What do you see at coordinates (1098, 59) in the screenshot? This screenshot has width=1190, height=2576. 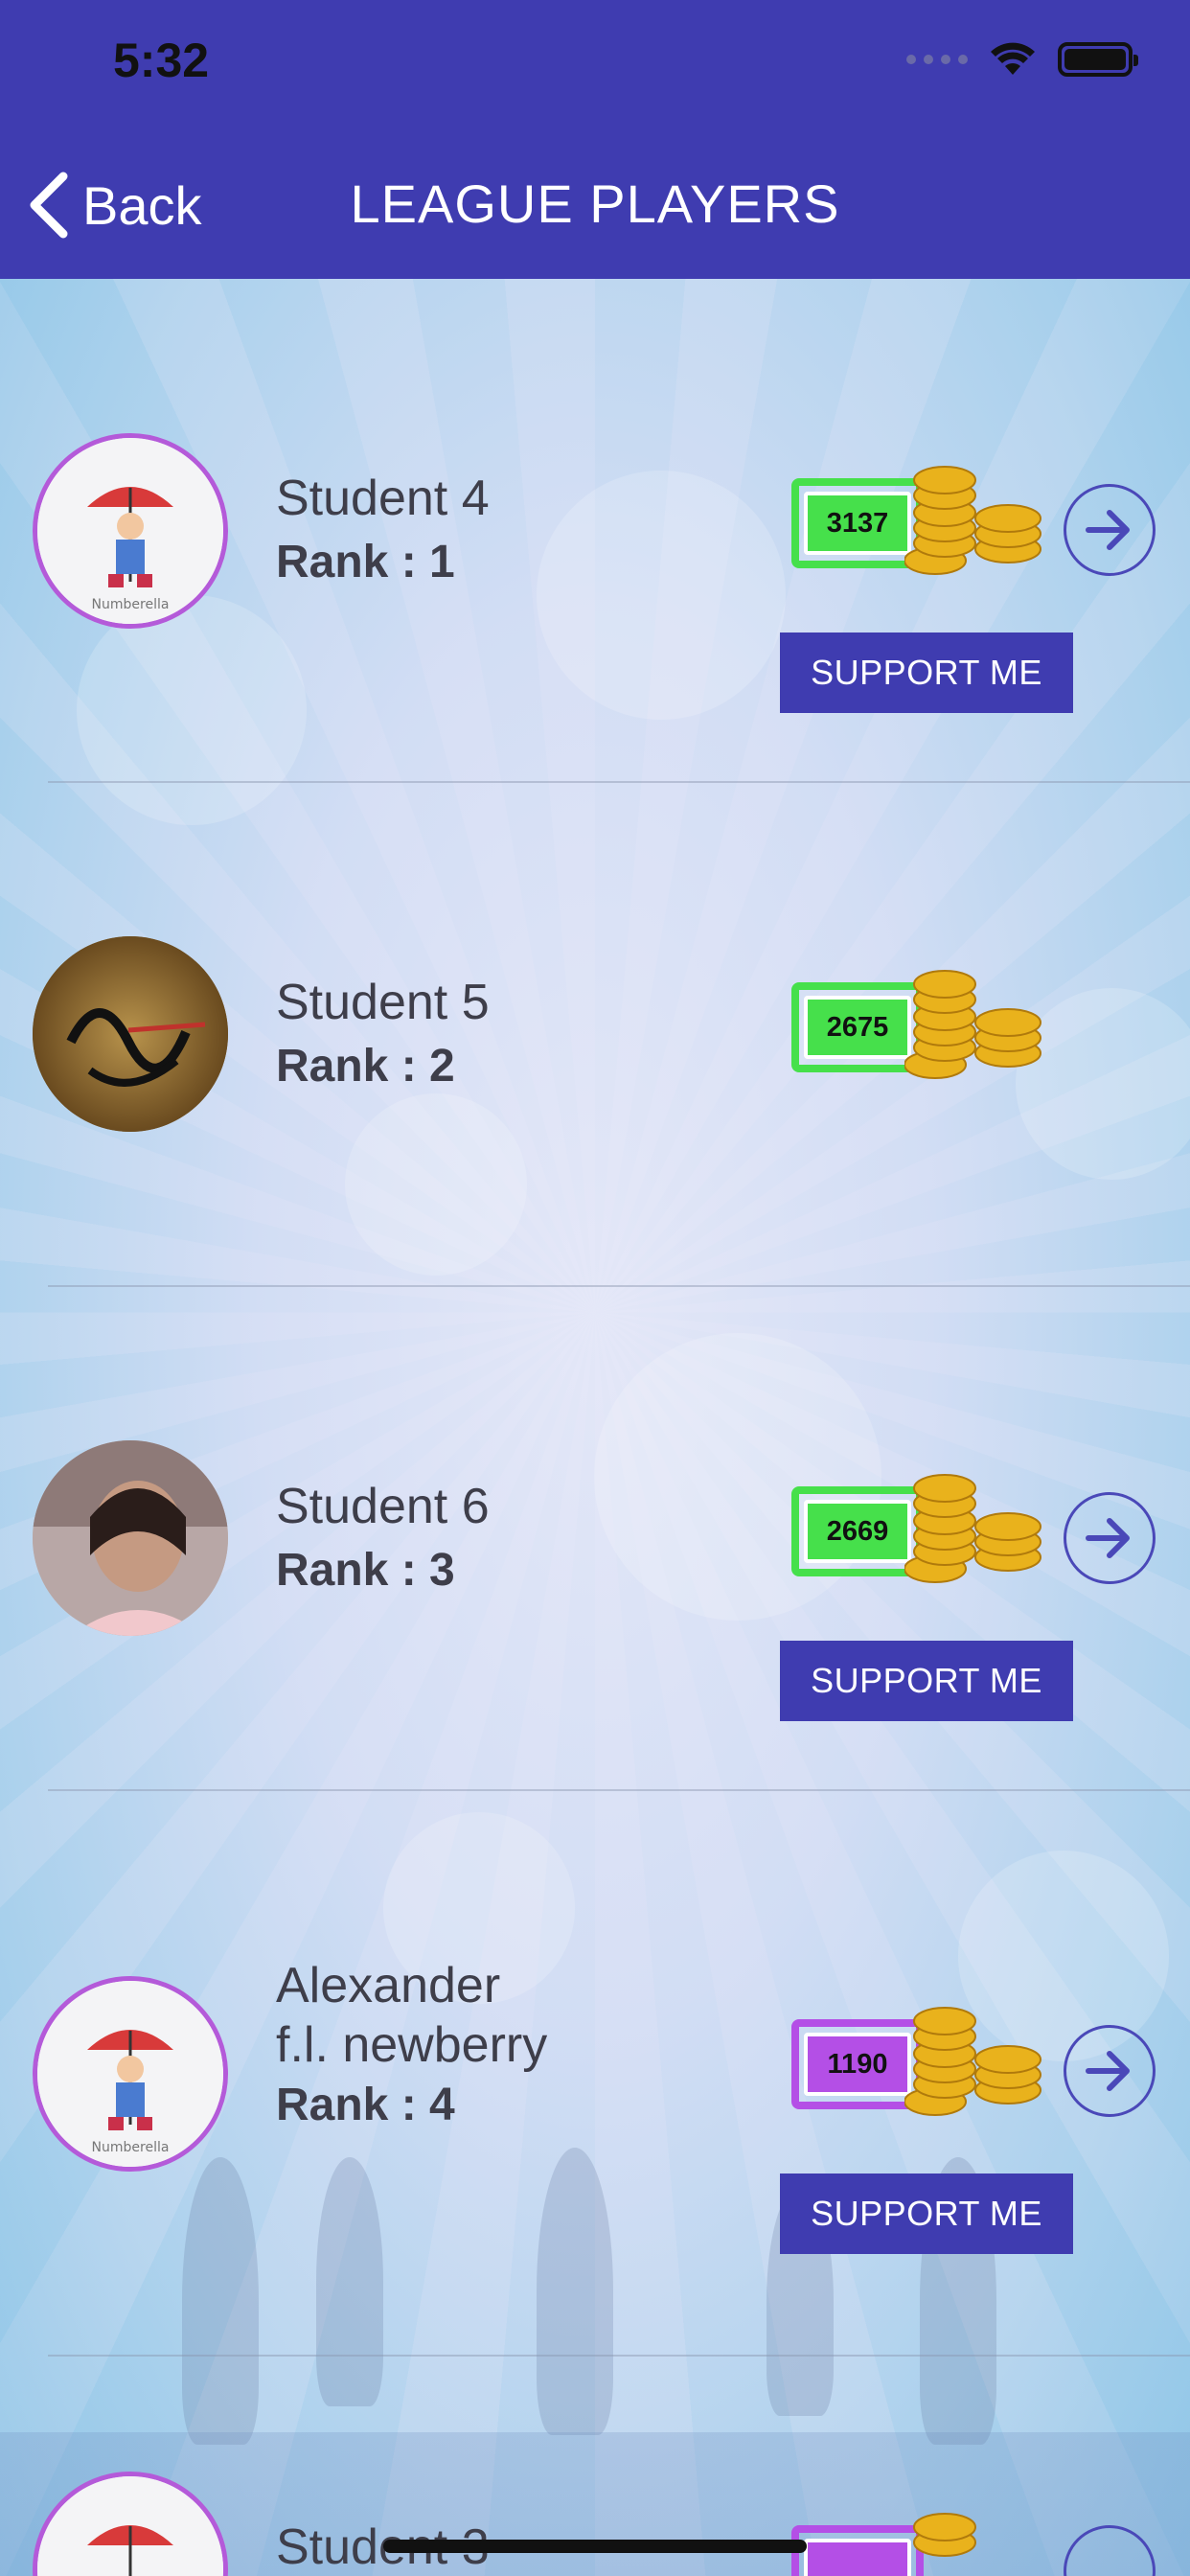 I see `battery-icon` at bounding box center [1098, 59].